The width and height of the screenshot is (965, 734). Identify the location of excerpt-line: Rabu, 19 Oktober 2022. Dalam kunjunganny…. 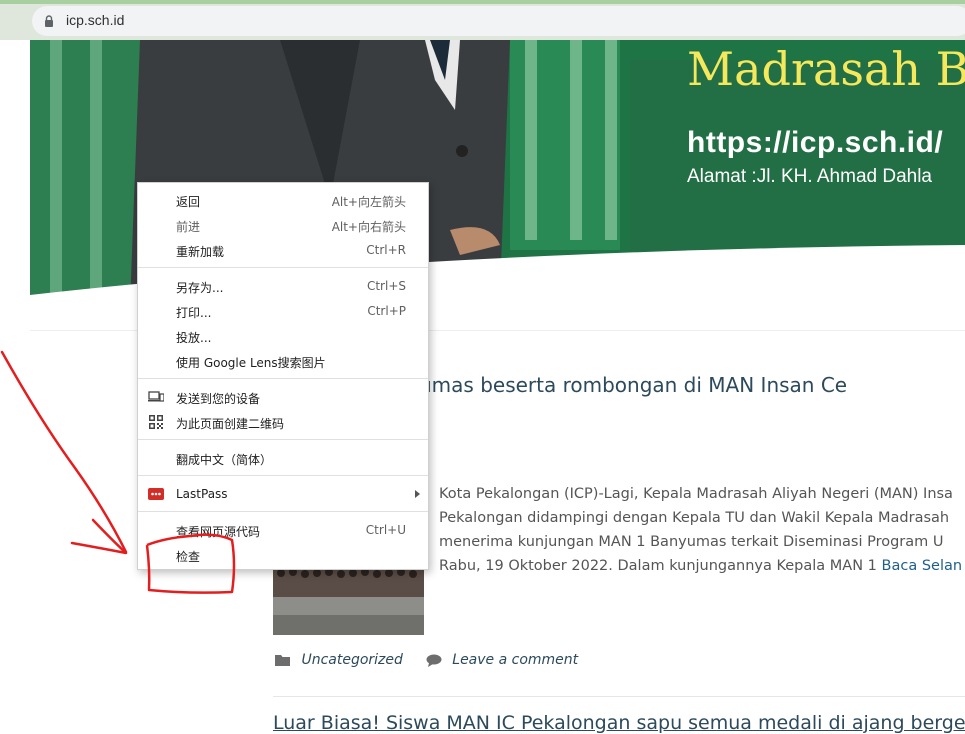
(702, 566).